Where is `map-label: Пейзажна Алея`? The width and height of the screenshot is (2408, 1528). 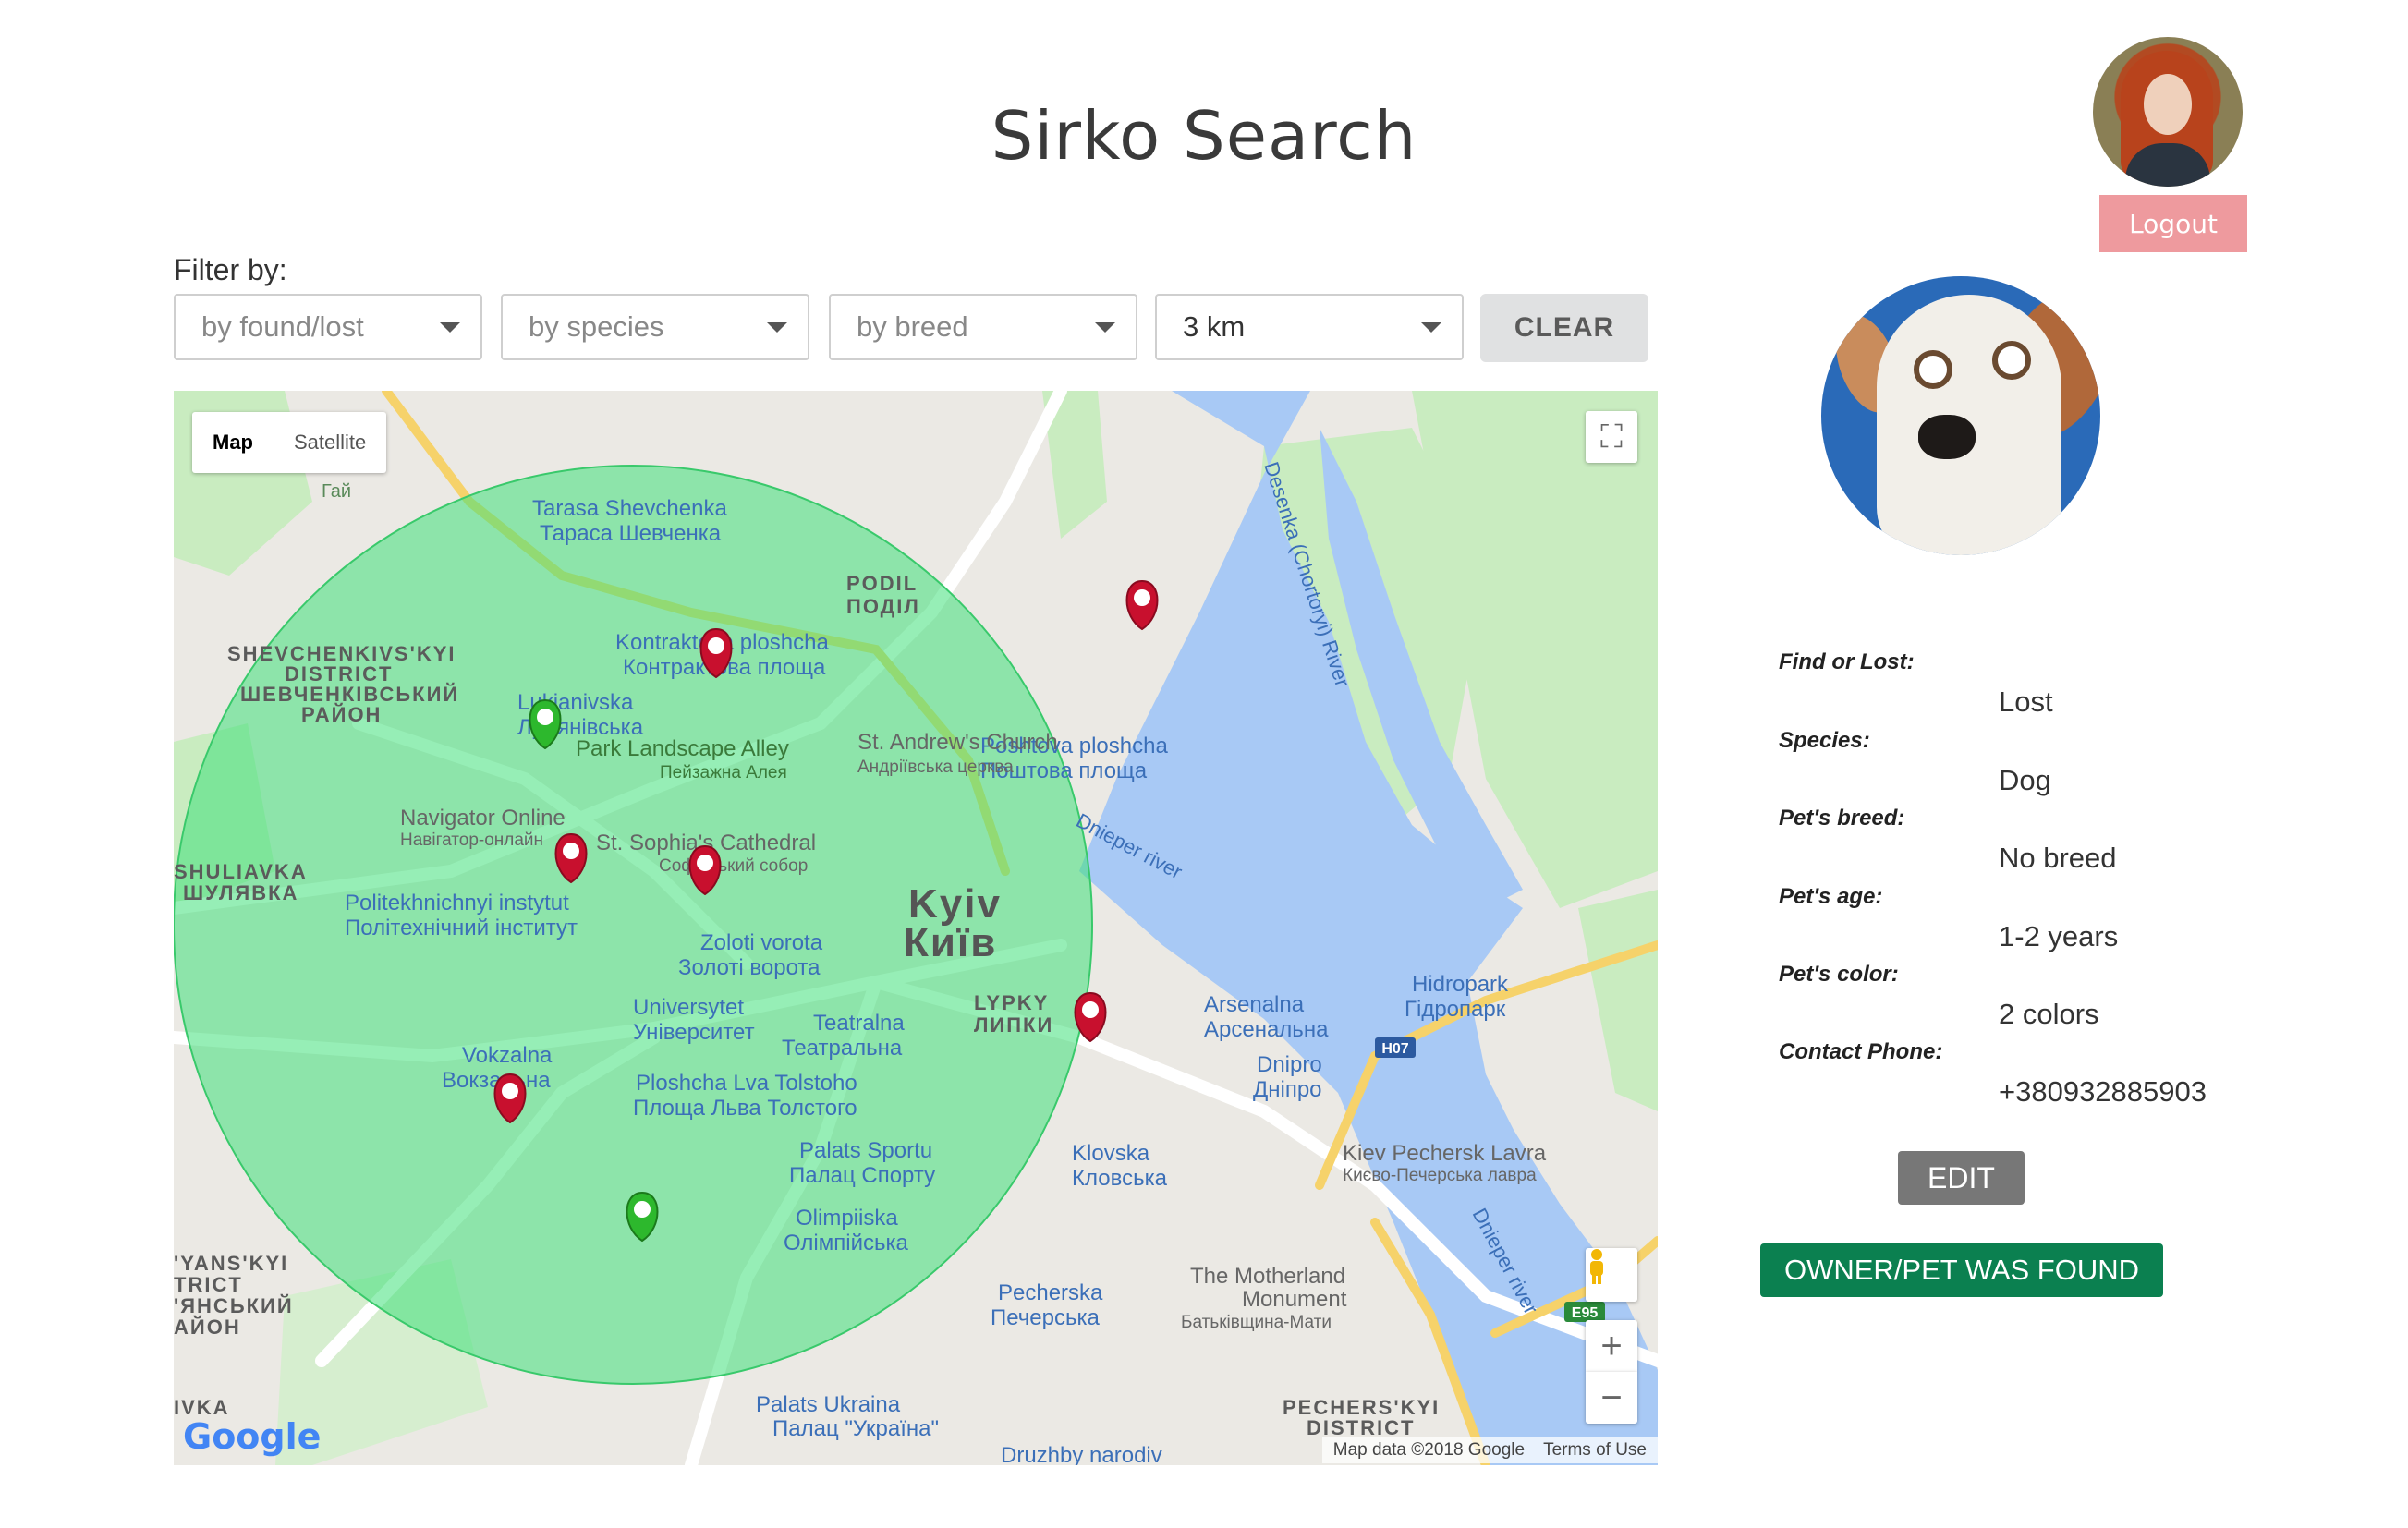
map-label: Пейзажна Алея is located at coordinates (723, 772).